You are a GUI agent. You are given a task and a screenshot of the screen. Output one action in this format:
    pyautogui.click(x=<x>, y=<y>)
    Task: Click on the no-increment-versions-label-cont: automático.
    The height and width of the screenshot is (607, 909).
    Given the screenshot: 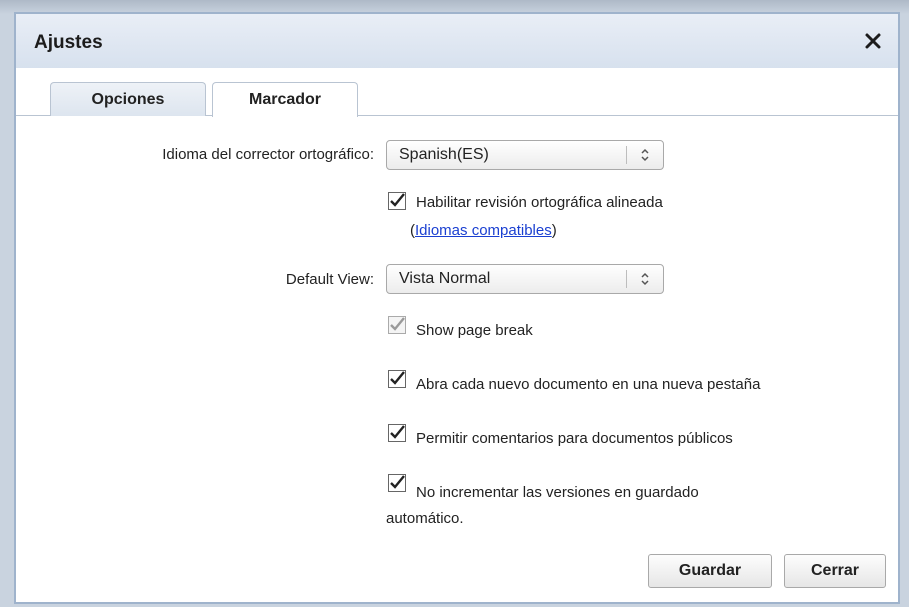 What is the action you would take?
    pyautogui.click(x=425, y=518)
    